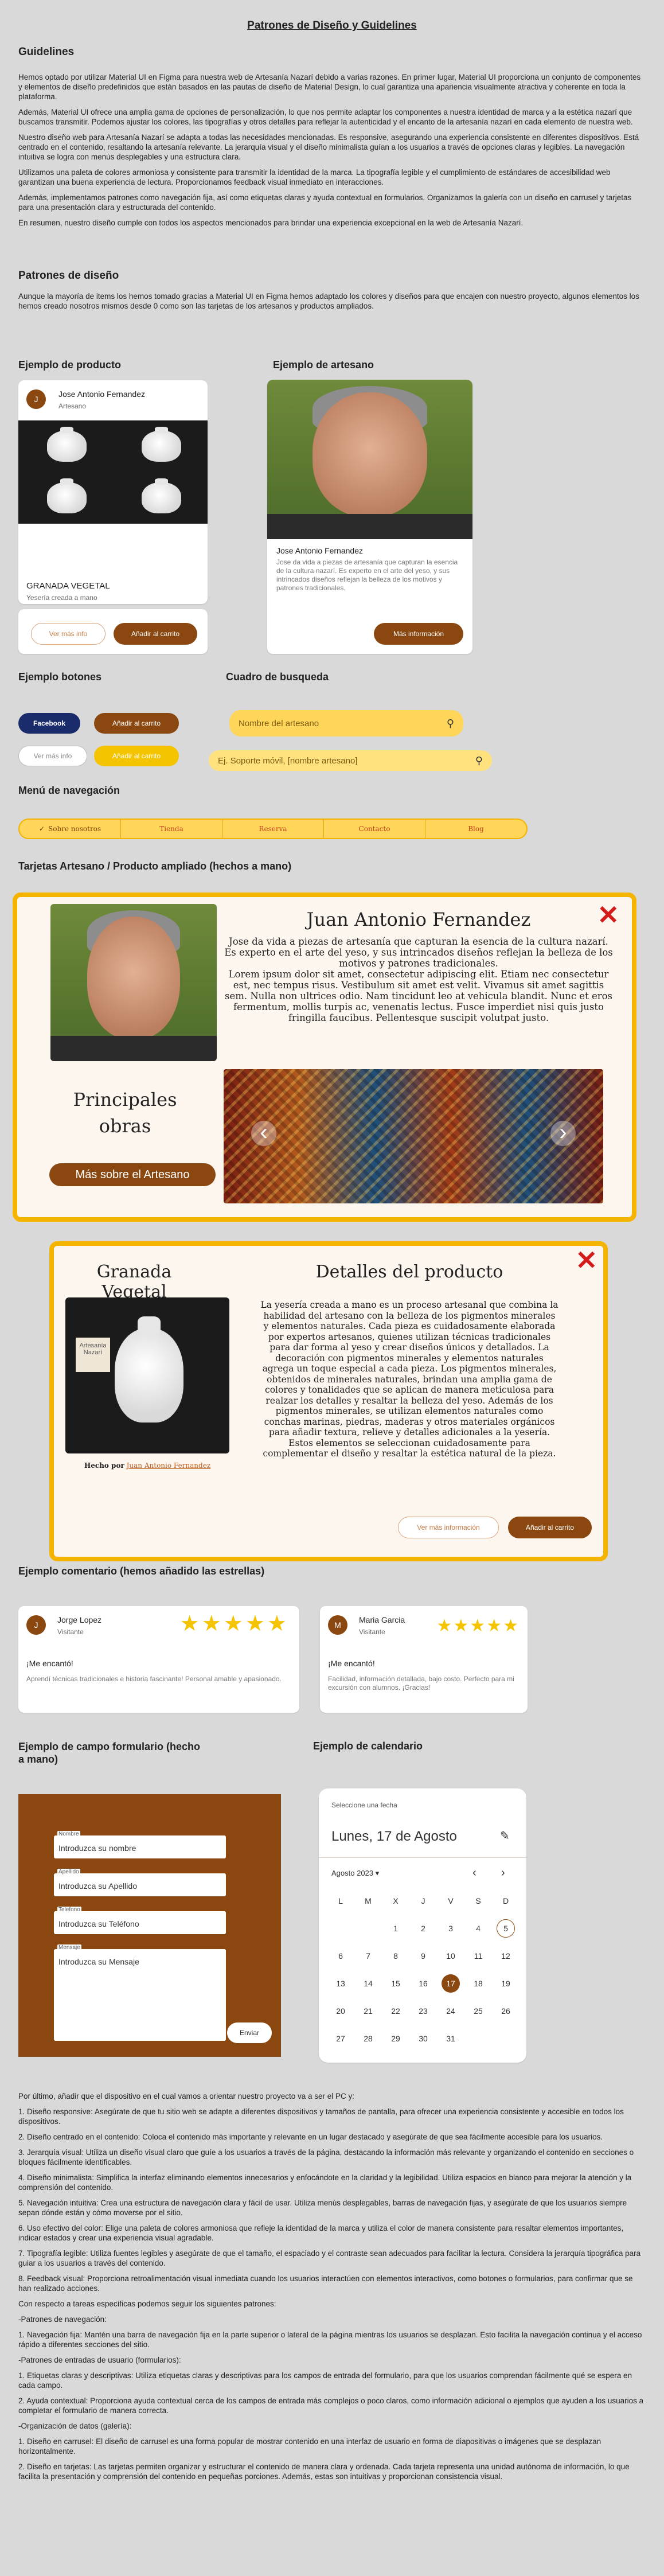  Describe the element at coordinates (451, 1929) in the screenshot. I see `calendar-day: 3` at that location.